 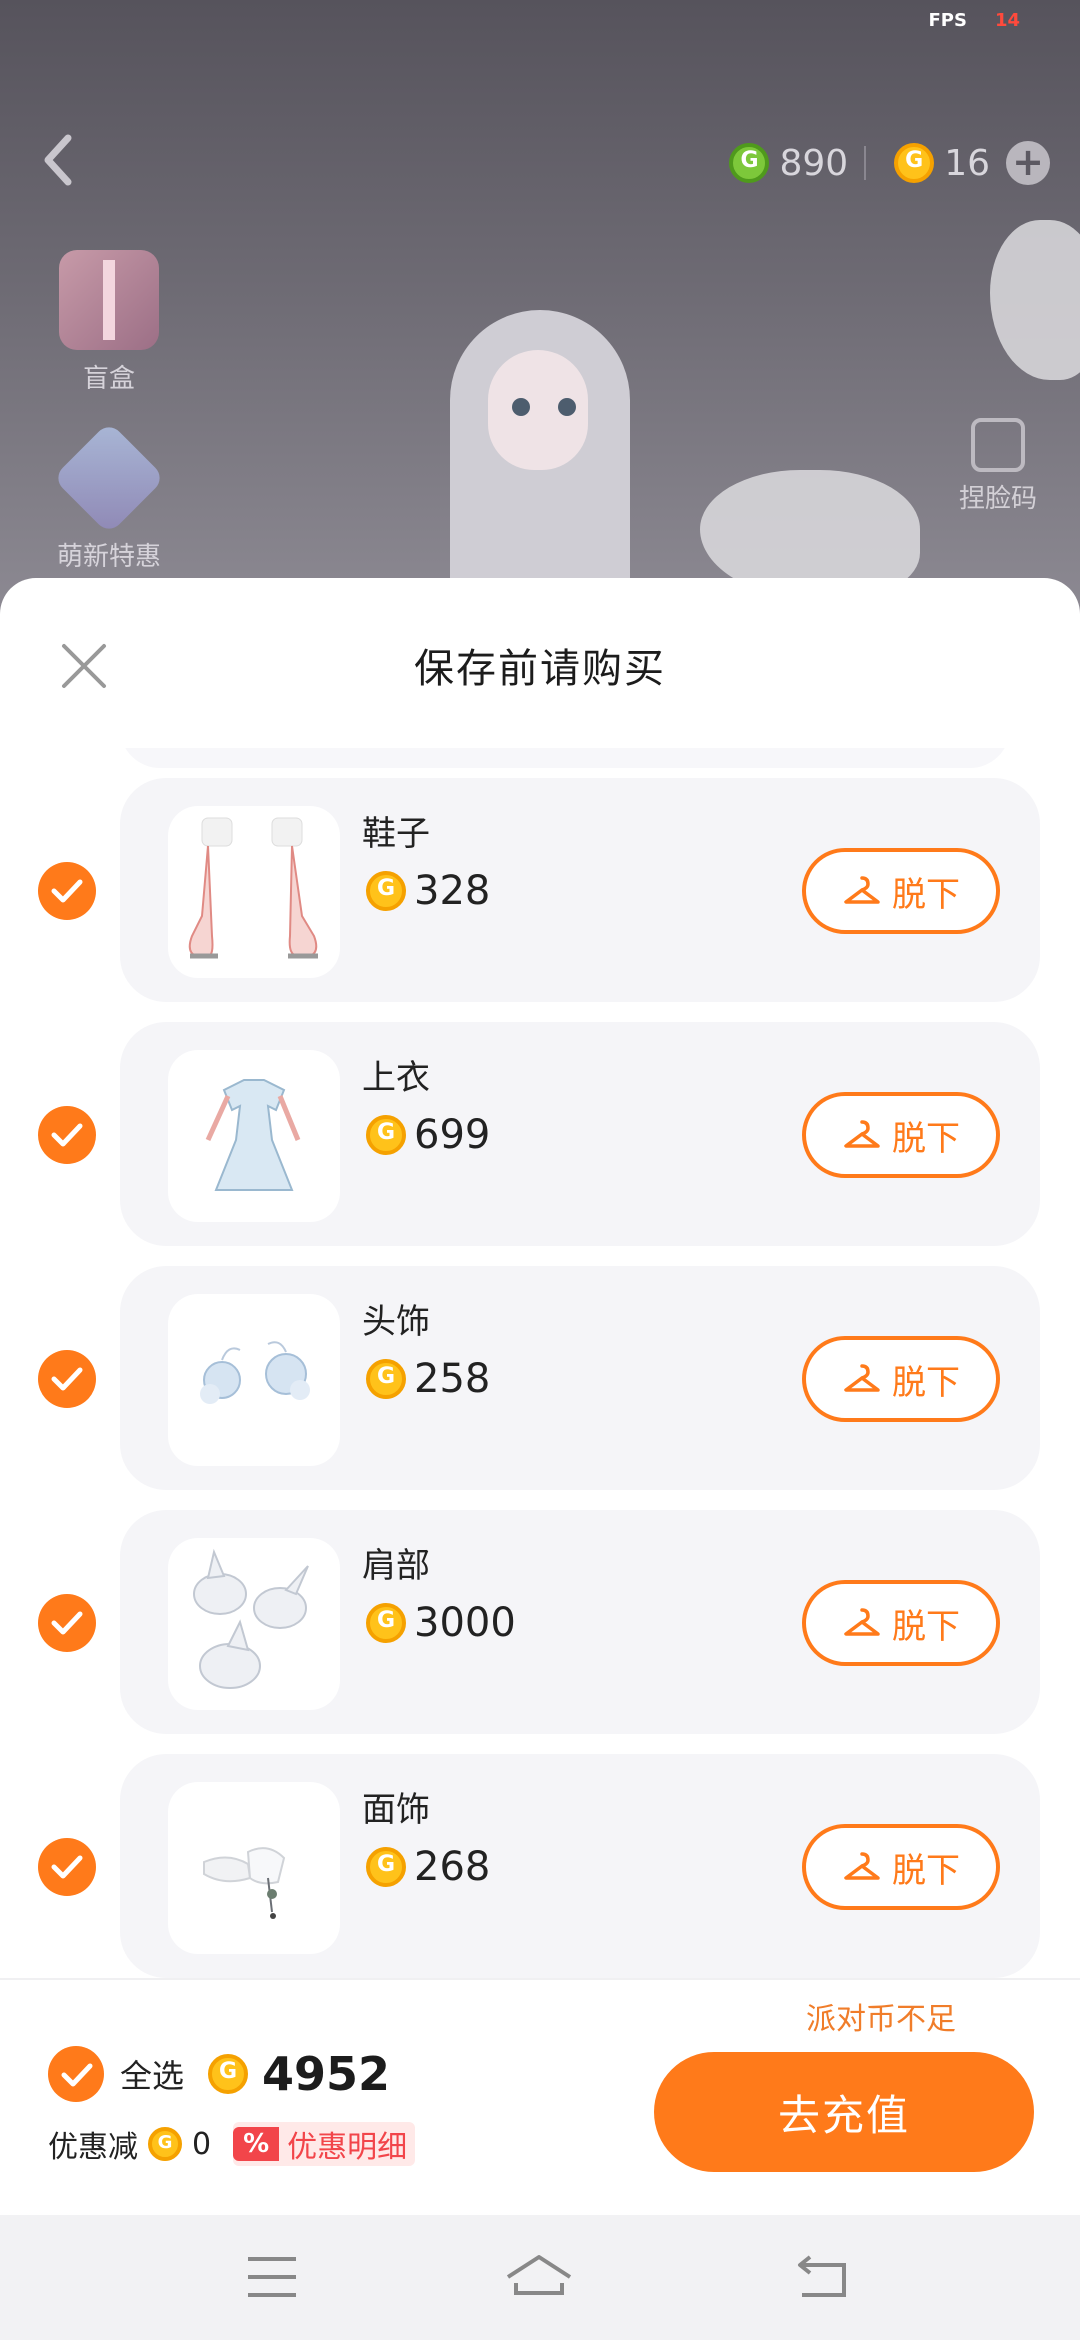 I want to click on item-name: 面饰, so click(x=396, y=1810).